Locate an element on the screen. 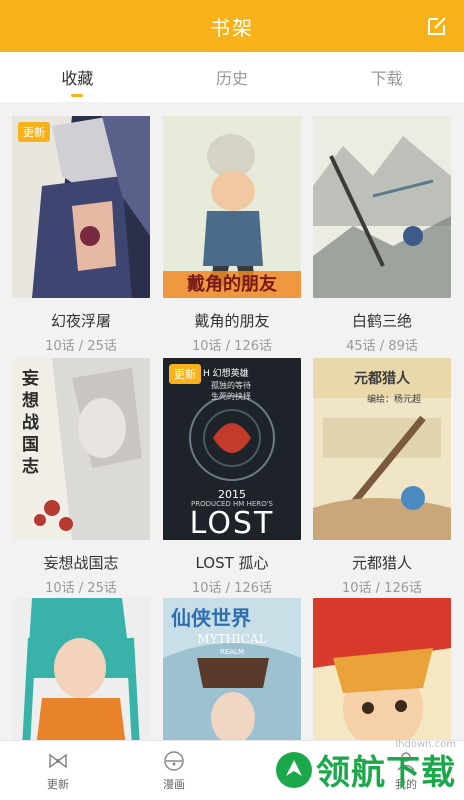  tab-downloads: 下载 is located at coordinates (386, 77).